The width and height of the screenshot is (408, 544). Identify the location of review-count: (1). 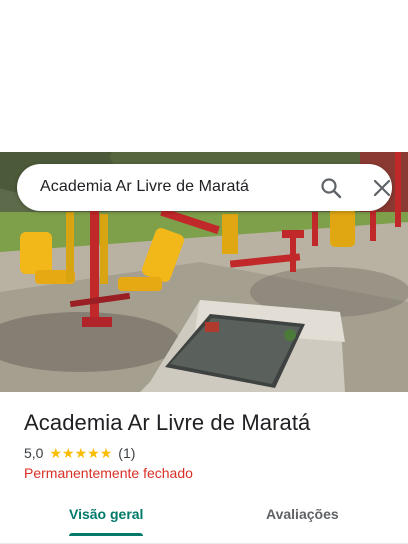
(126, 453).